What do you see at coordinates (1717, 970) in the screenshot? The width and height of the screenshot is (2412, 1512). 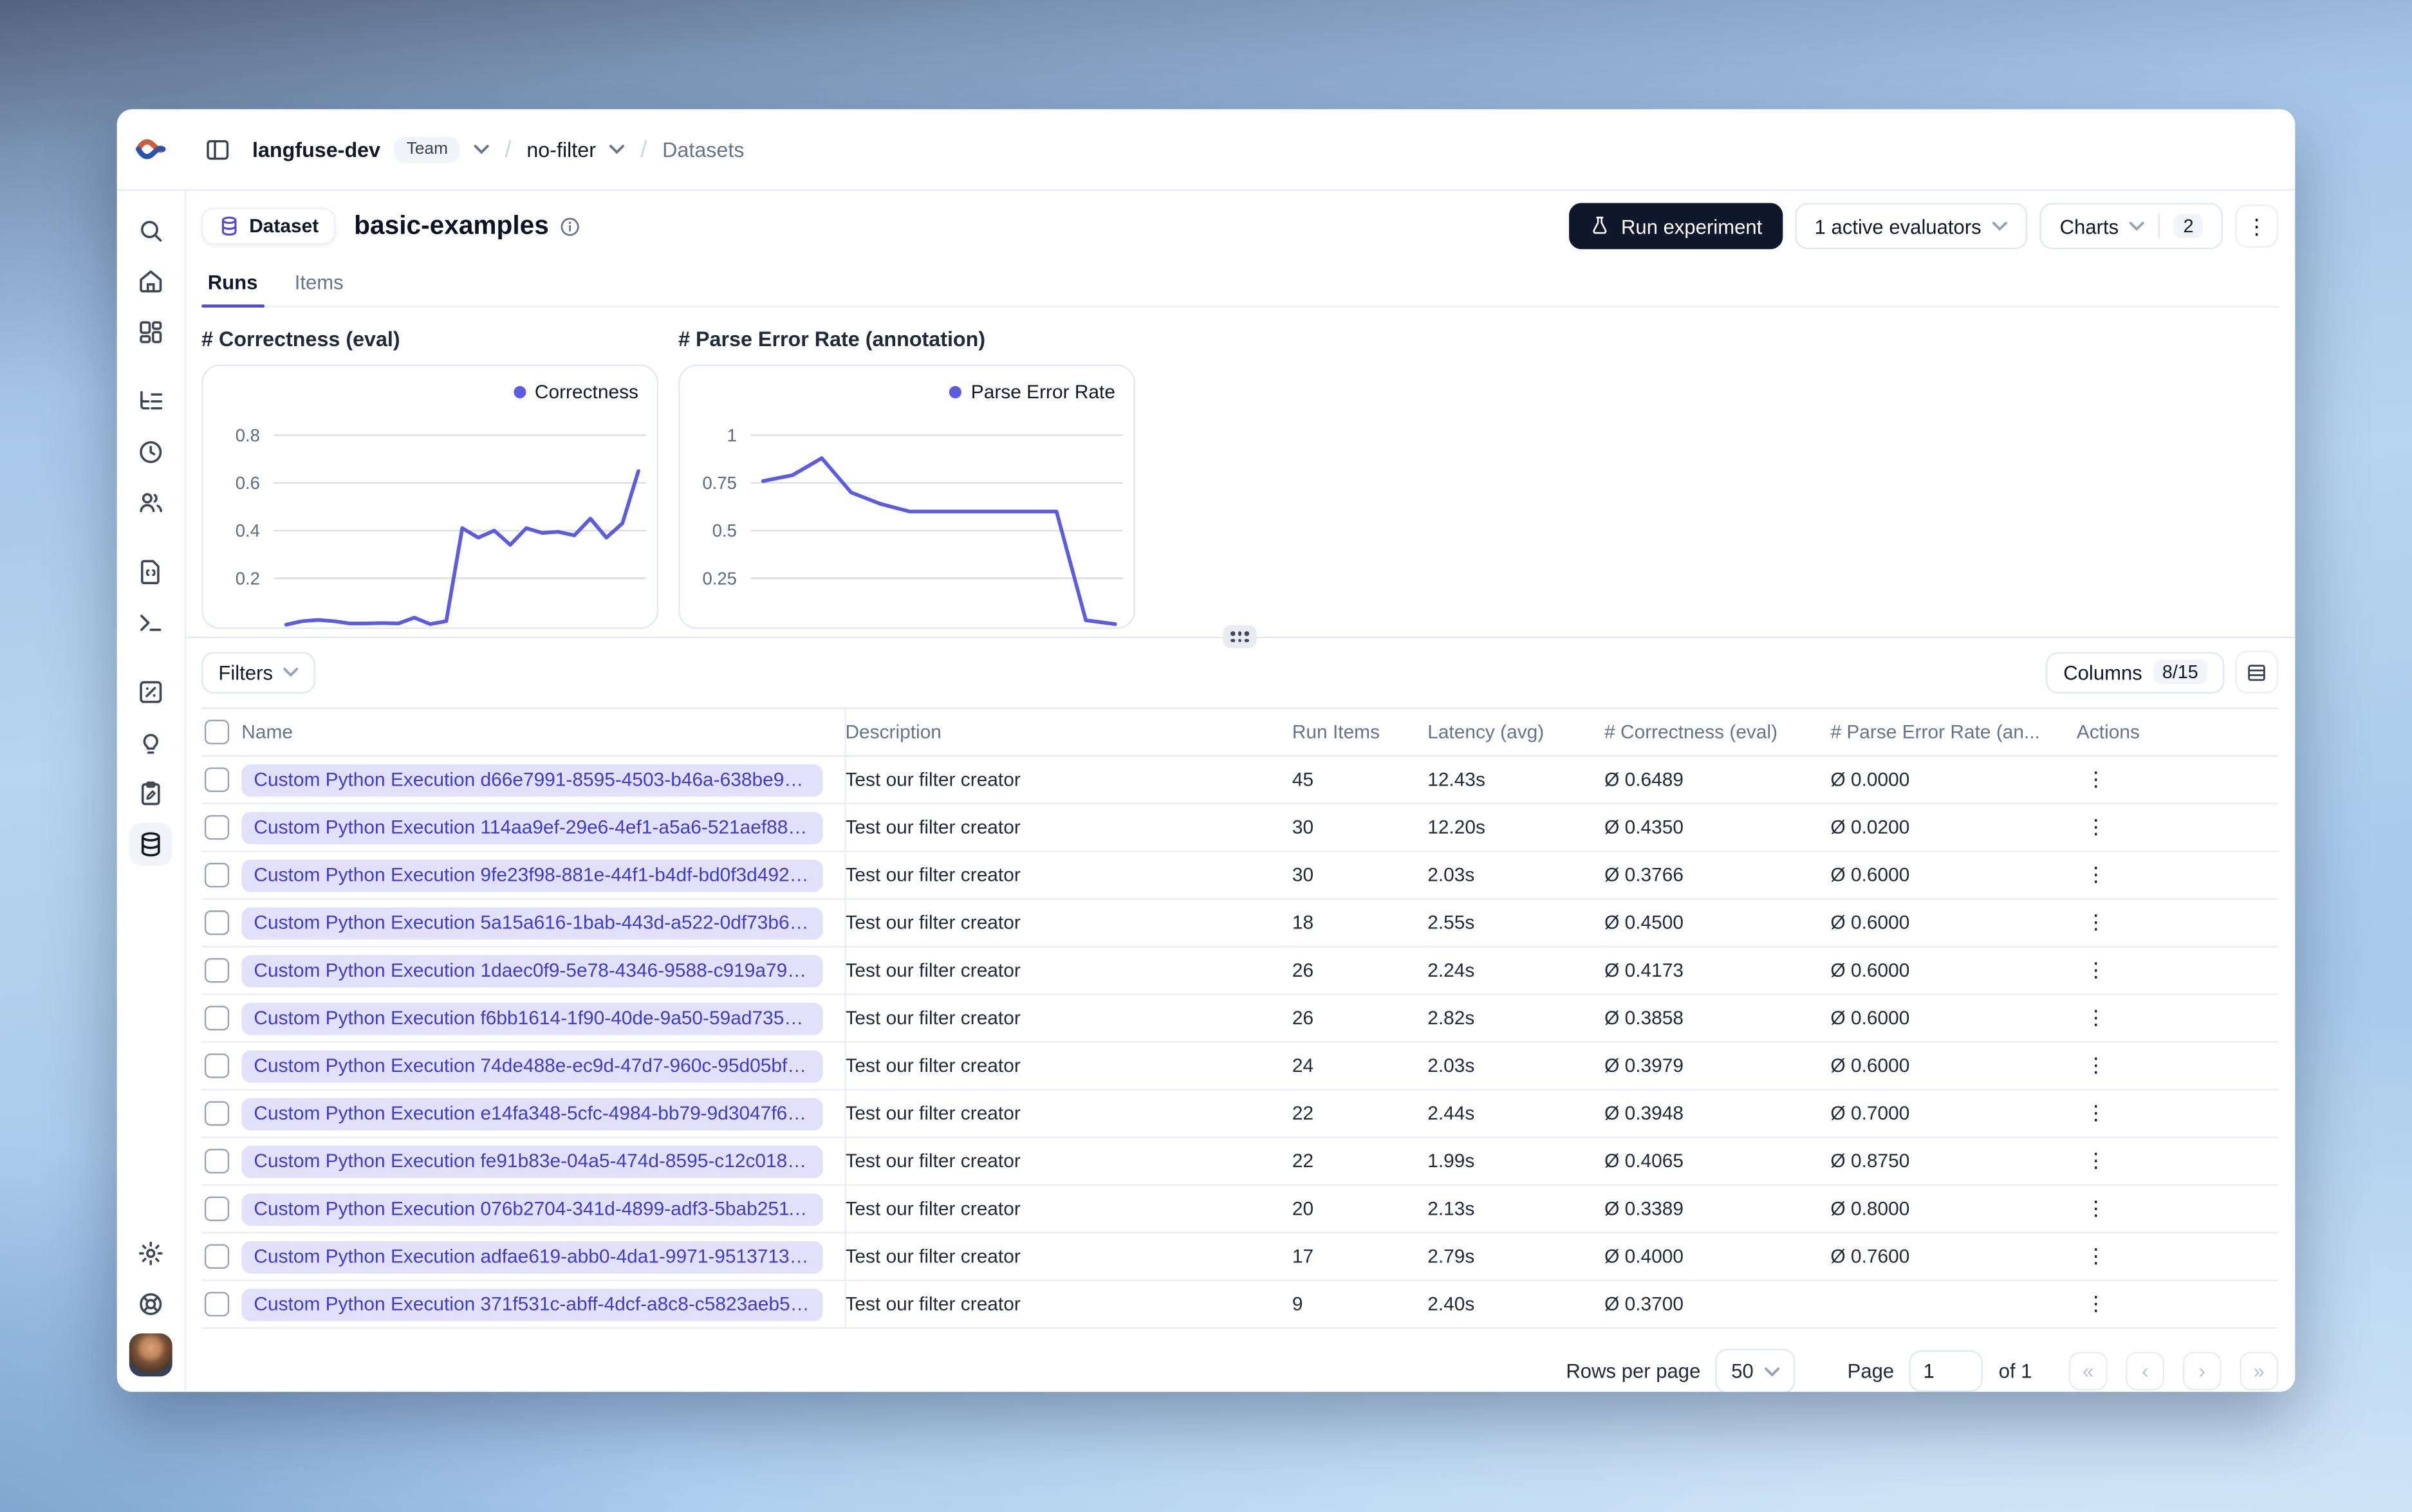 I see `correctness-value: Ø 0.4173` at bounding box center [1717, 970].